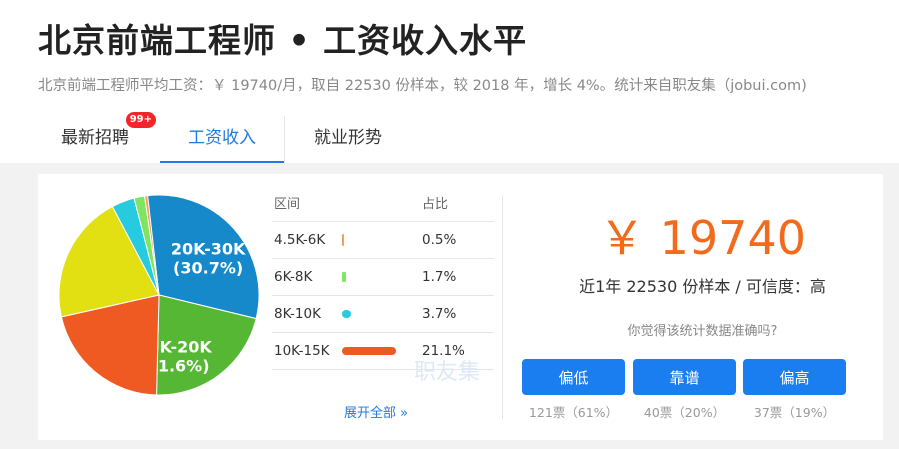  What do you see at coordinates (684, 377) in the screenshot?
I see `vote-reliable-button: 靠谱` at bounding box center [684, 377].